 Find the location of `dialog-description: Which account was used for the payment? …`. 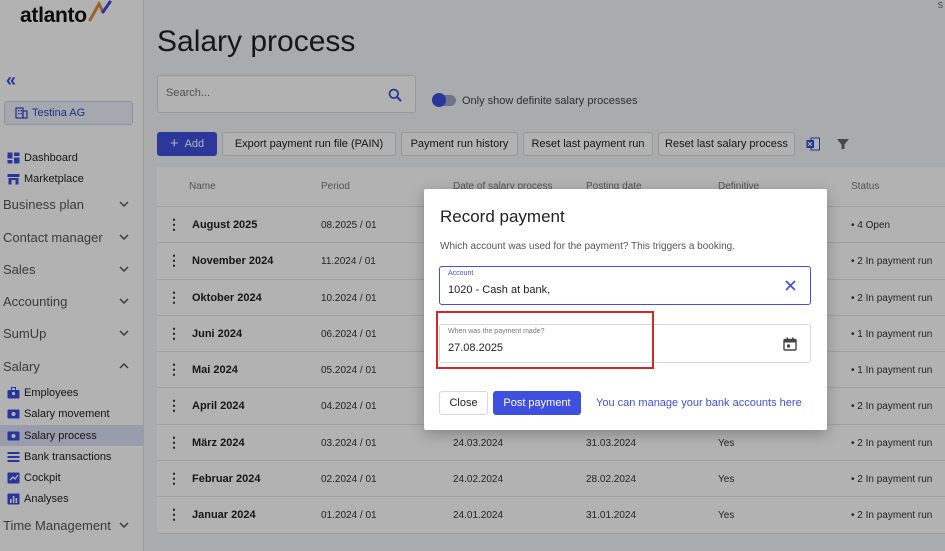

dialog-description: Which account was used for the payment? … is located at coordinates (587, 246).